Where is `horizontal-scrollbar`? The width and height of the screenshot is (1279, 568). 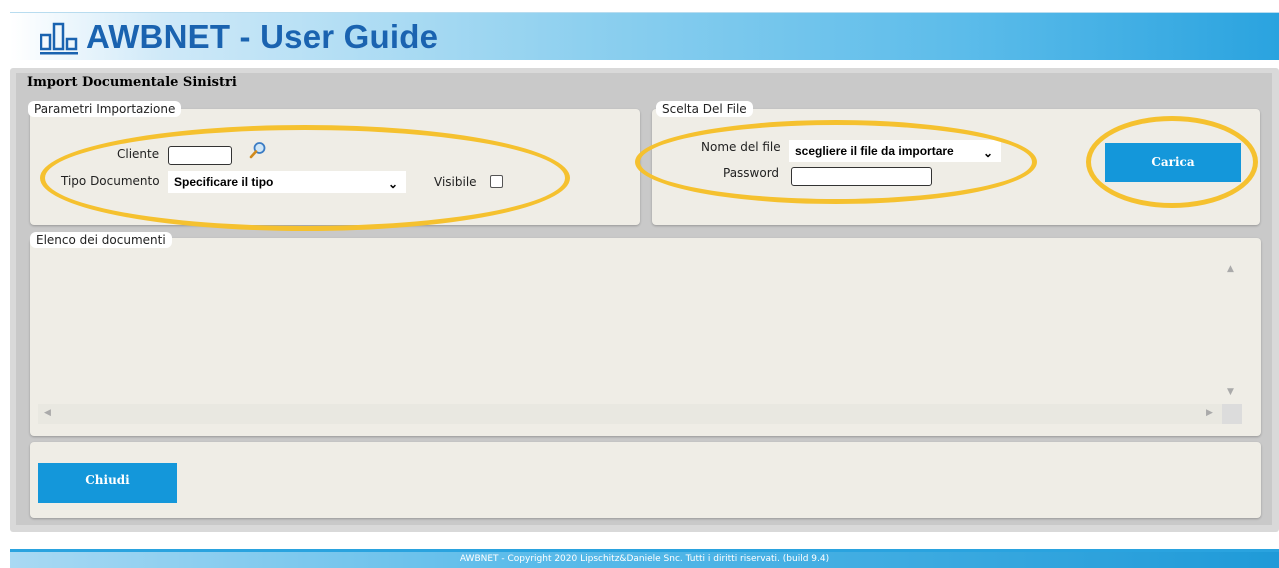
horizontal-scrollbar is located at coordinates (630, 414).